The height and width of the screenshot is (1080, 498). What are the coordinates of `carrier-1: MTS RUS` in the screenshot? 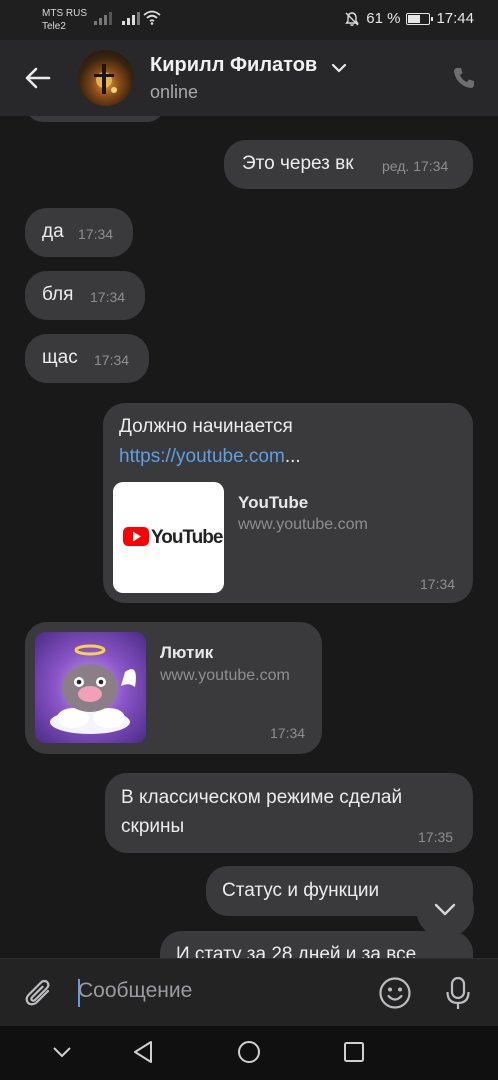 It's located at (64, 13).